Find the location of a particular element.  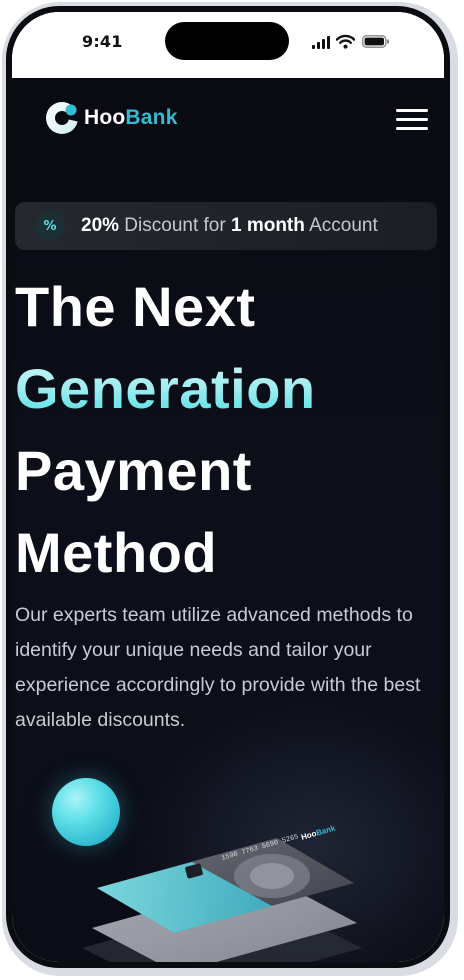

navbar: HooBank is located at coordinates (228, 118).